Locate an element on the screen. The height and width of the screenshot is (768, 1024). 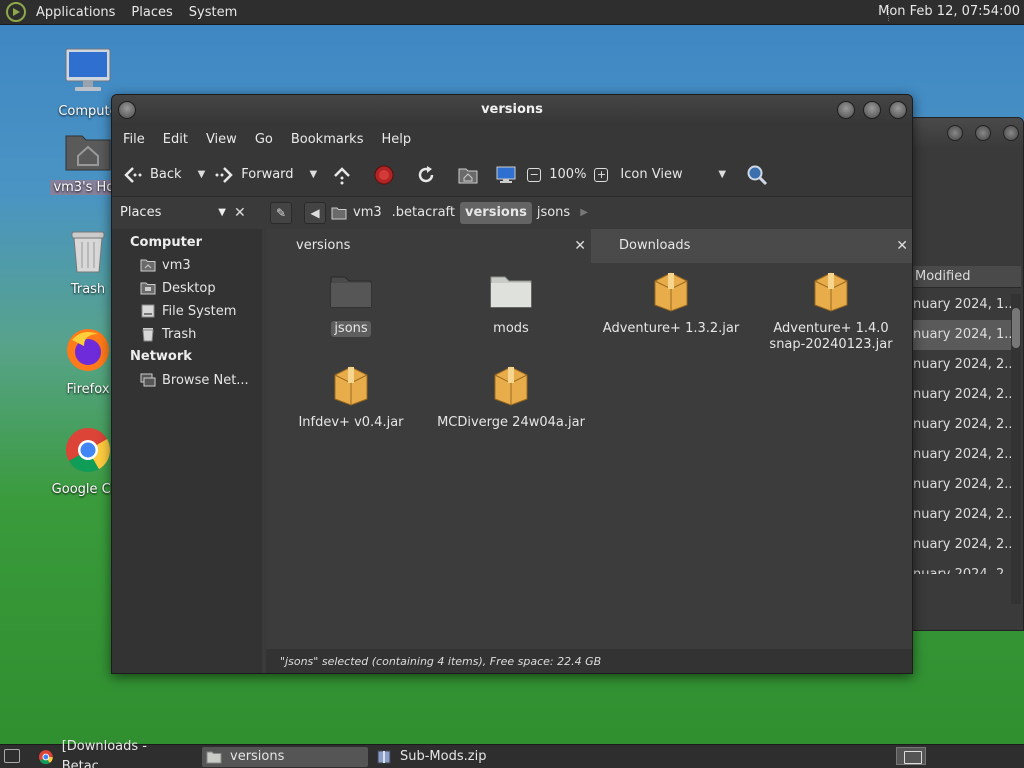
file-item-jar: Adventure+ 1.4.0 snap-20240123.jar is located at coordinates (831, 311).